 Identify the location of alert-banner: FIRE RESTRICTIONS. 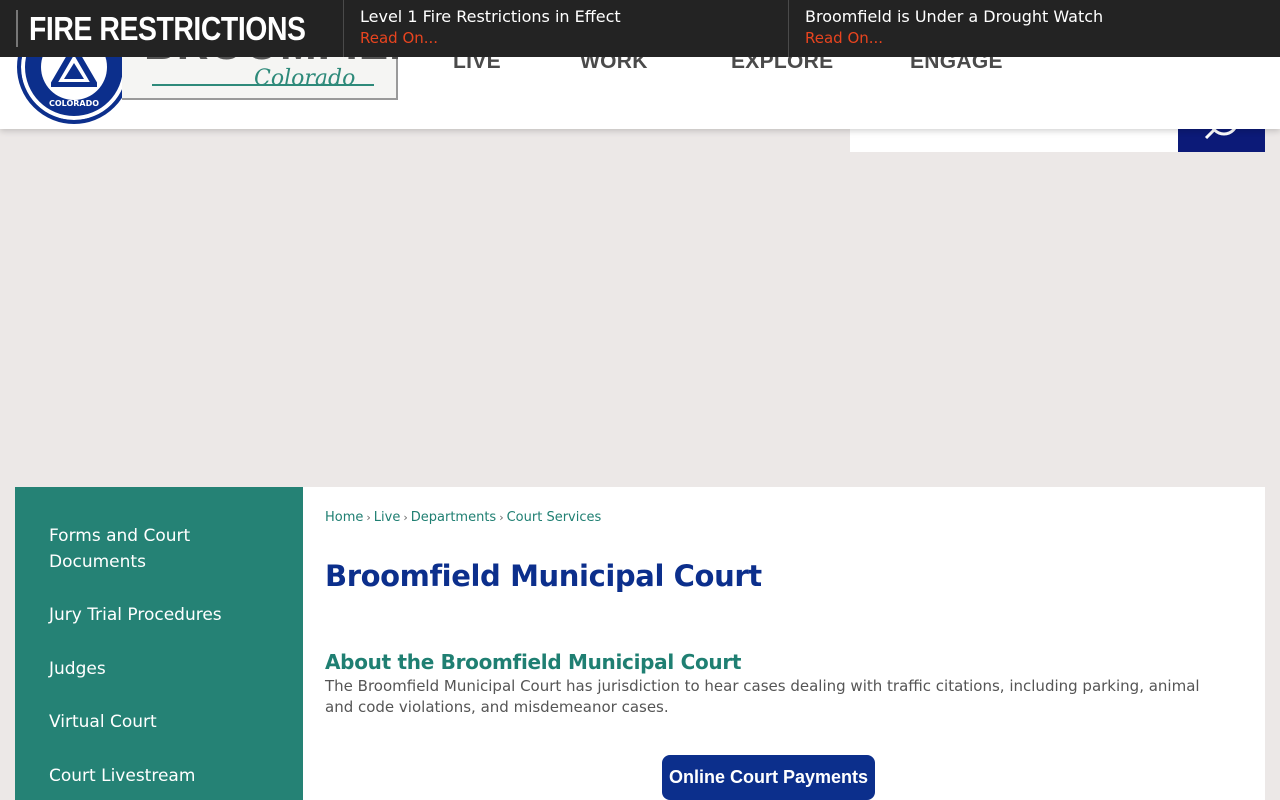
(172, 28).